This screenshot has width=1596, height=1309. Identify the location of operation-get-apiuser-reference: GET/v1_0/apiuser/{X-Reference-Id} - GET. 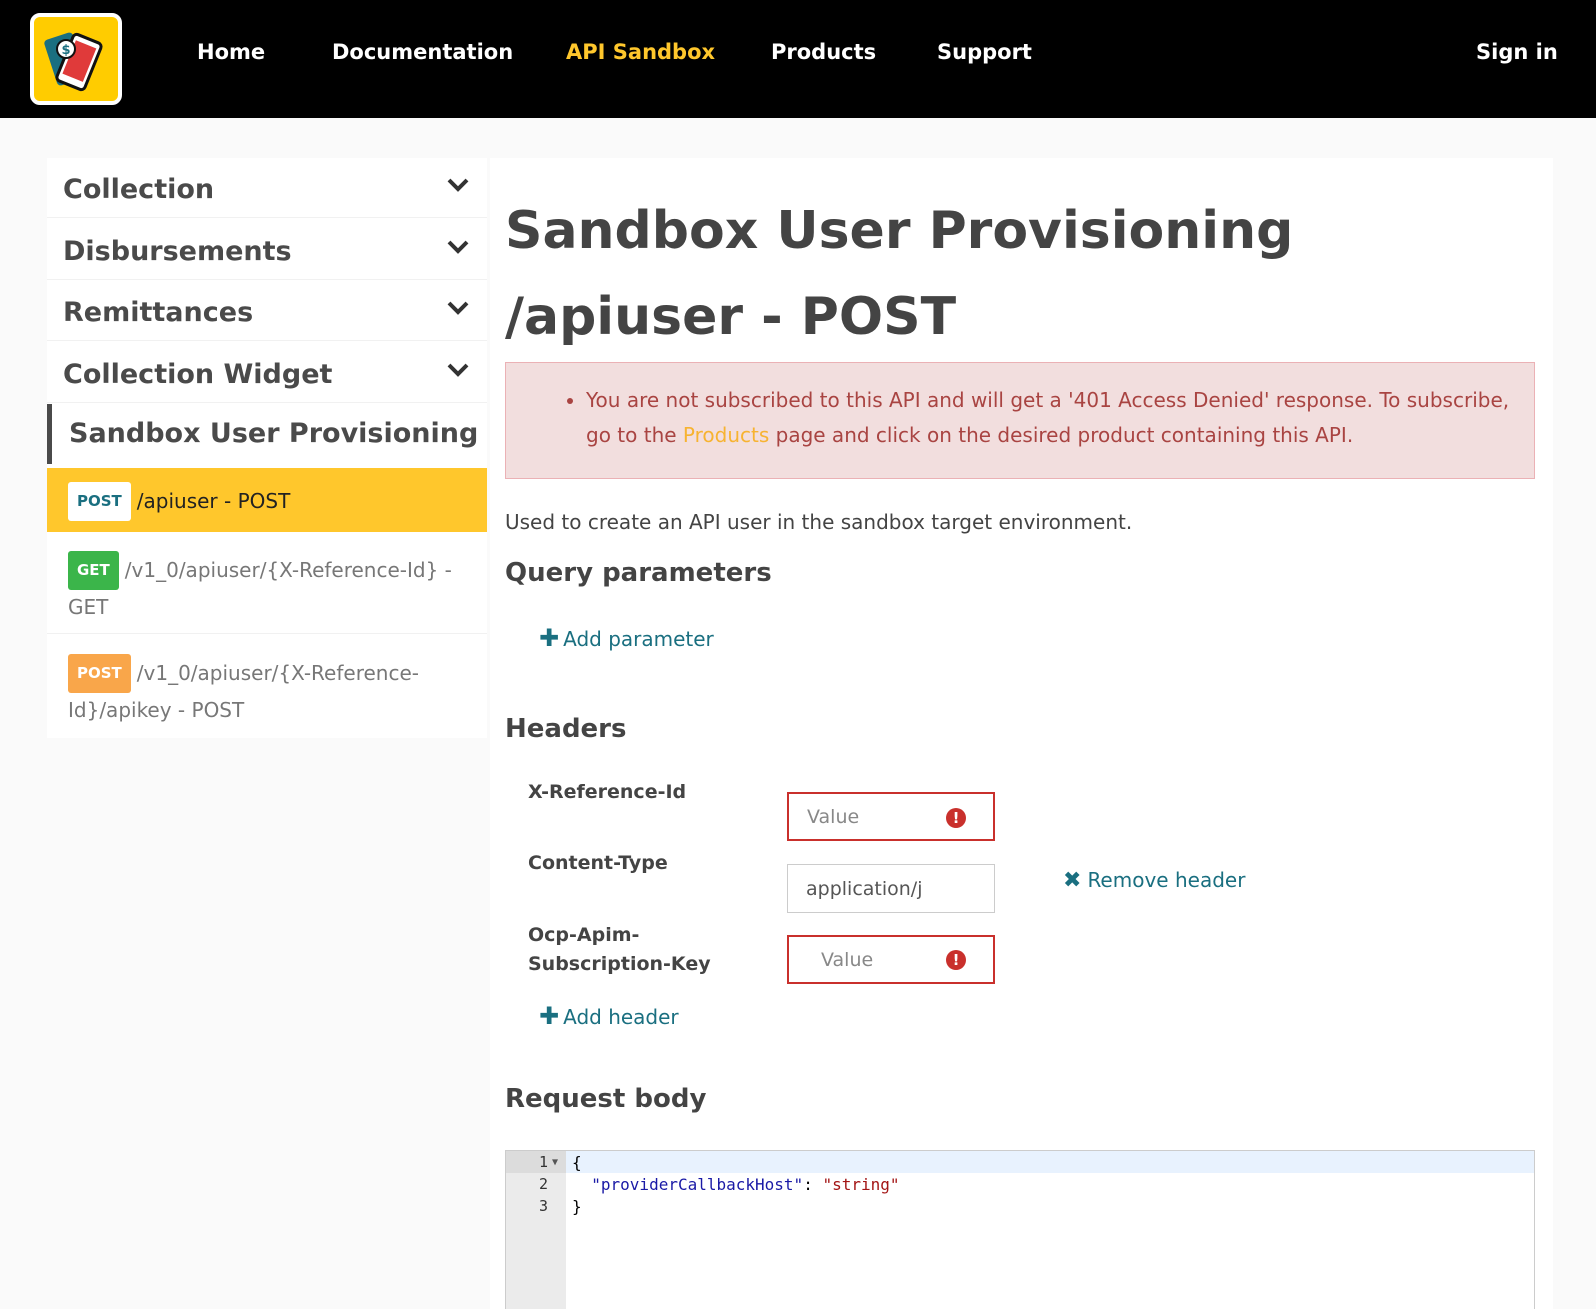
(267, 583).